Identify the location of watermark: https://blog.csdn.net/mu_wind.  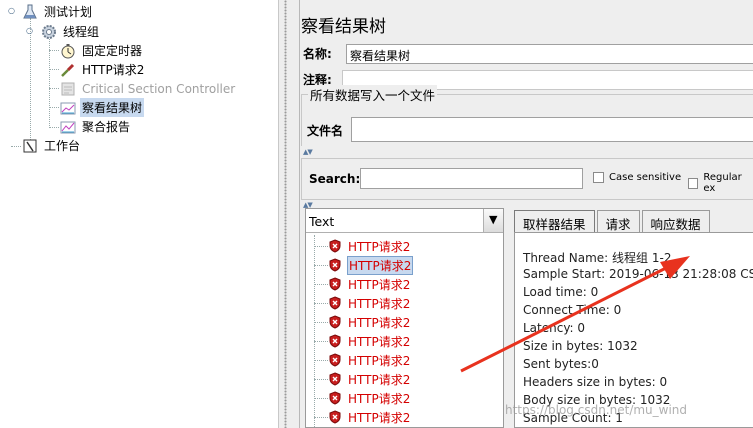
(596, 410).